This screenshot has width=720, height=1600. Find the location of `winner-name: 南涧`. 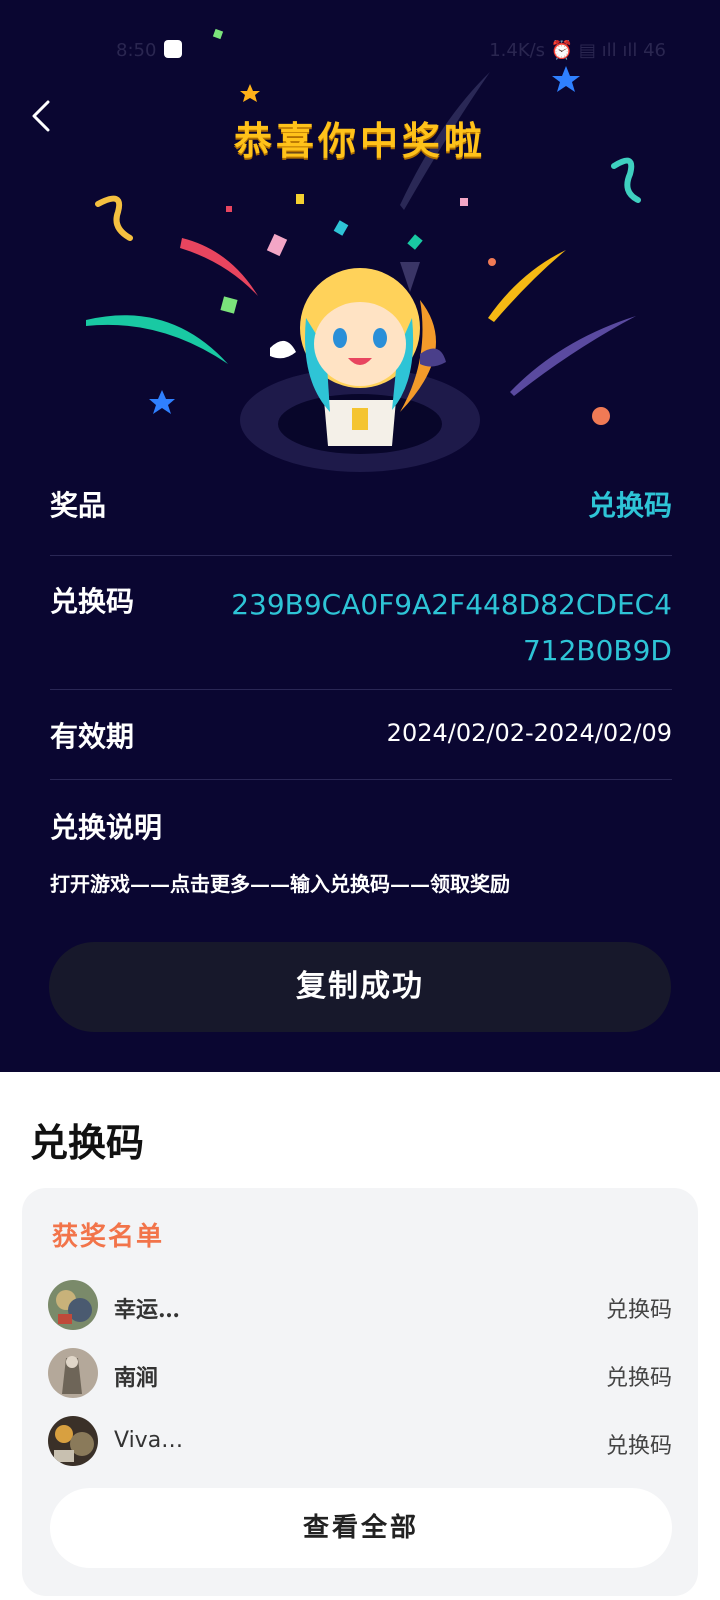

winner-name: 南涧 is located at coordinates (136, 1378).